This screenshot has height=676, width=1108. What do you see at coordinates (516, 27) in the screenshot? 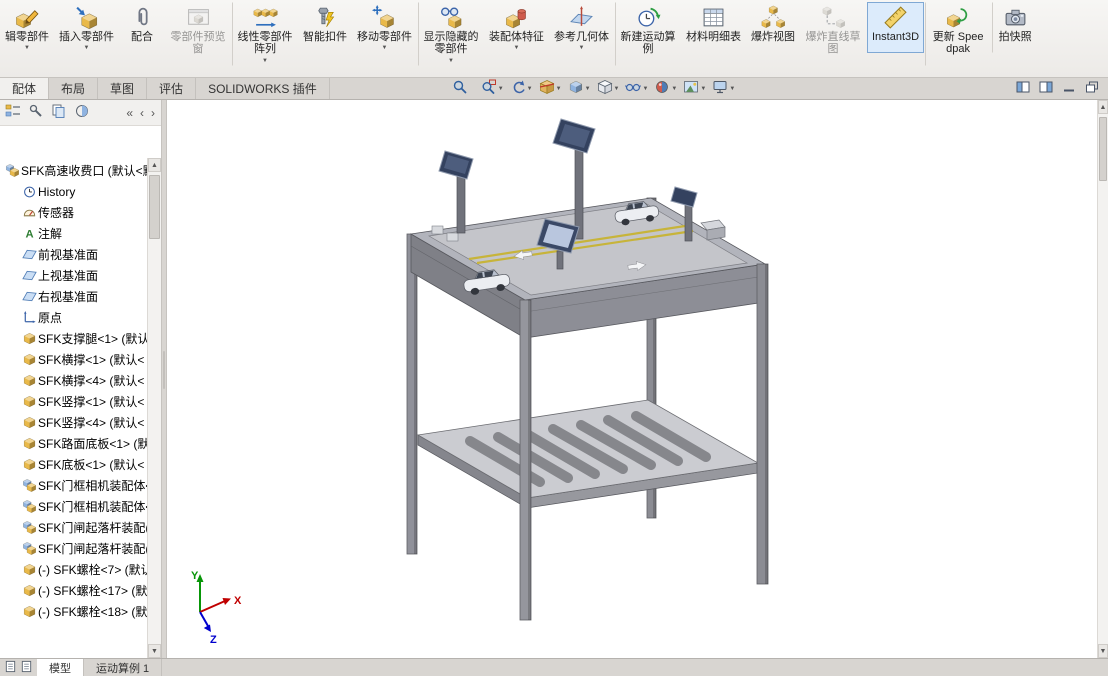
I see `ribbon-button-assembly-features: 装配体特征 ▼` at bounding box center [516, 27].